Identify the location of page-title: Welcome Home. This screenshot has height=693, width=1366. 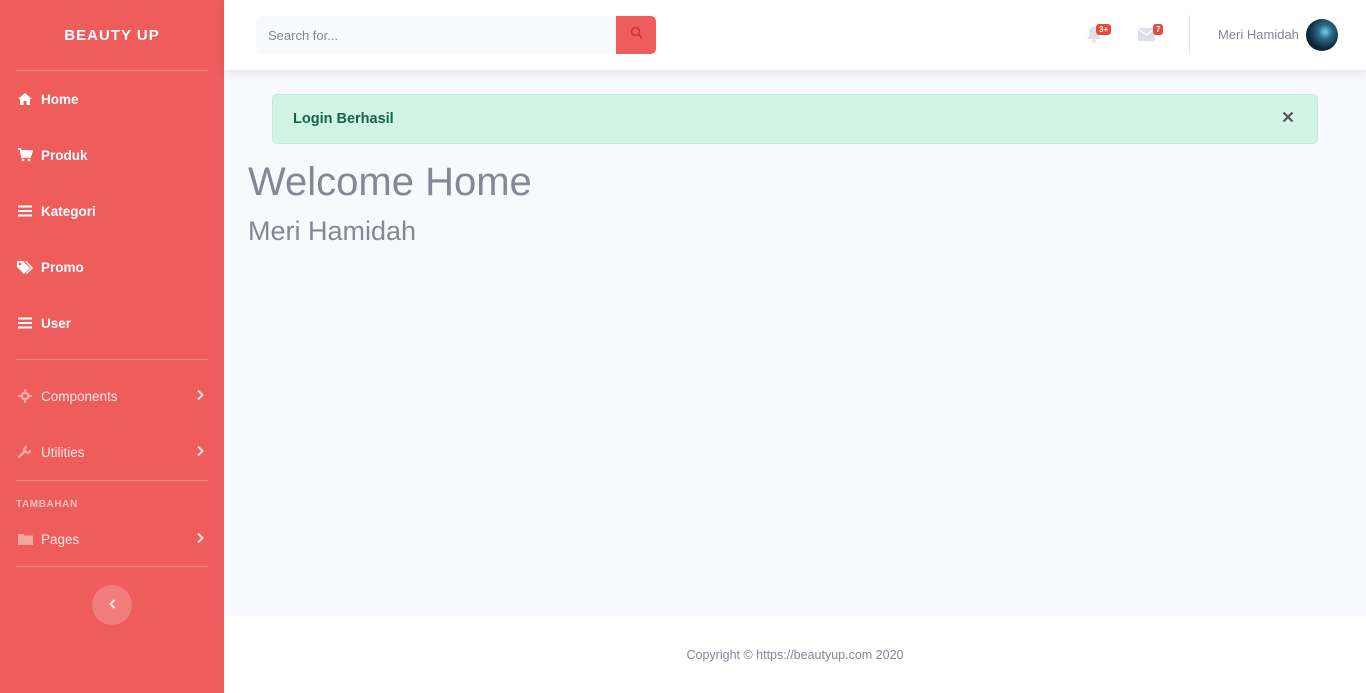
(390, 182).